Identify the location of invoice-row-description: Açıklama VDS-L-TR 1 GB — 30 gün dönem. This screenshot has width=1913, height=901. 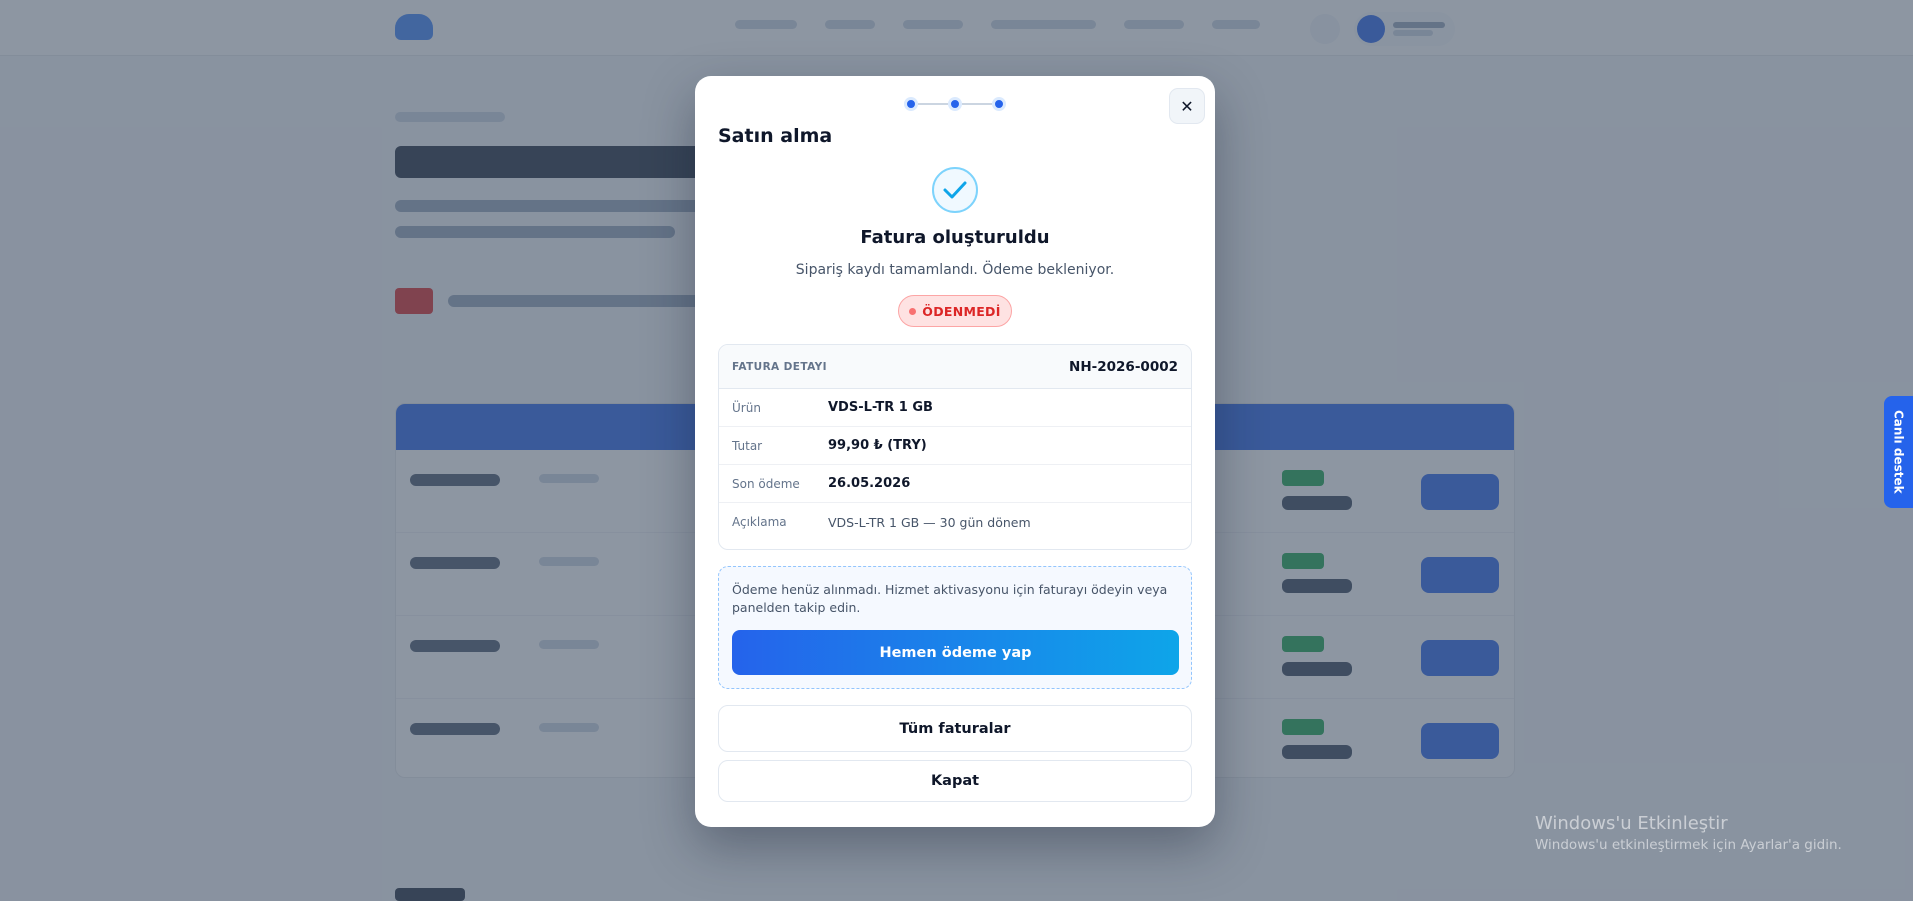
(955, 522).